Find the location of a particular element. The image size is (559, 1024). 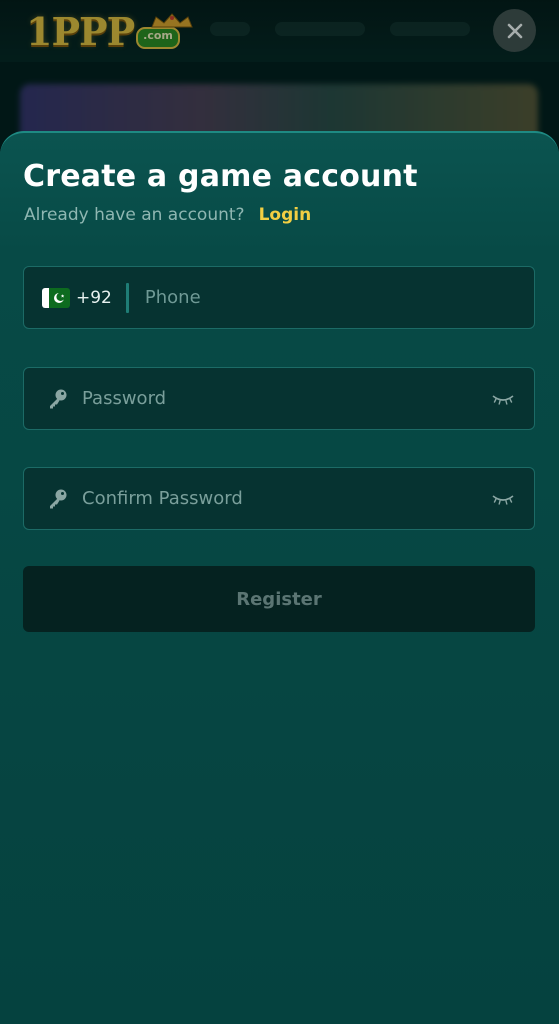

password-field is located at coordinates (279, 398).